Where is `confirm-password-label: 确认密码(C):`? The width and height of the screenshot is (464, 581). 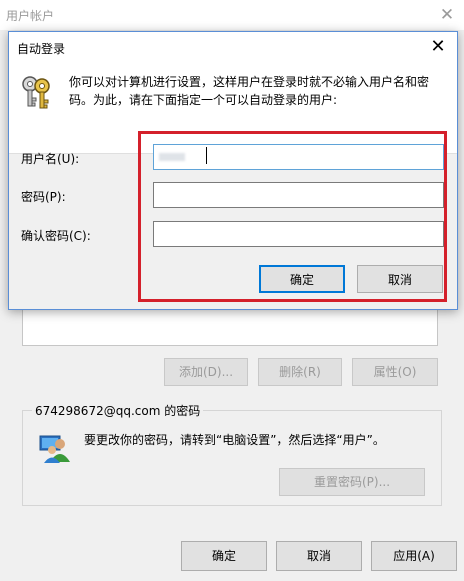 confirm-password-label: 确认密码(C): is located at coordinates (56, 236).